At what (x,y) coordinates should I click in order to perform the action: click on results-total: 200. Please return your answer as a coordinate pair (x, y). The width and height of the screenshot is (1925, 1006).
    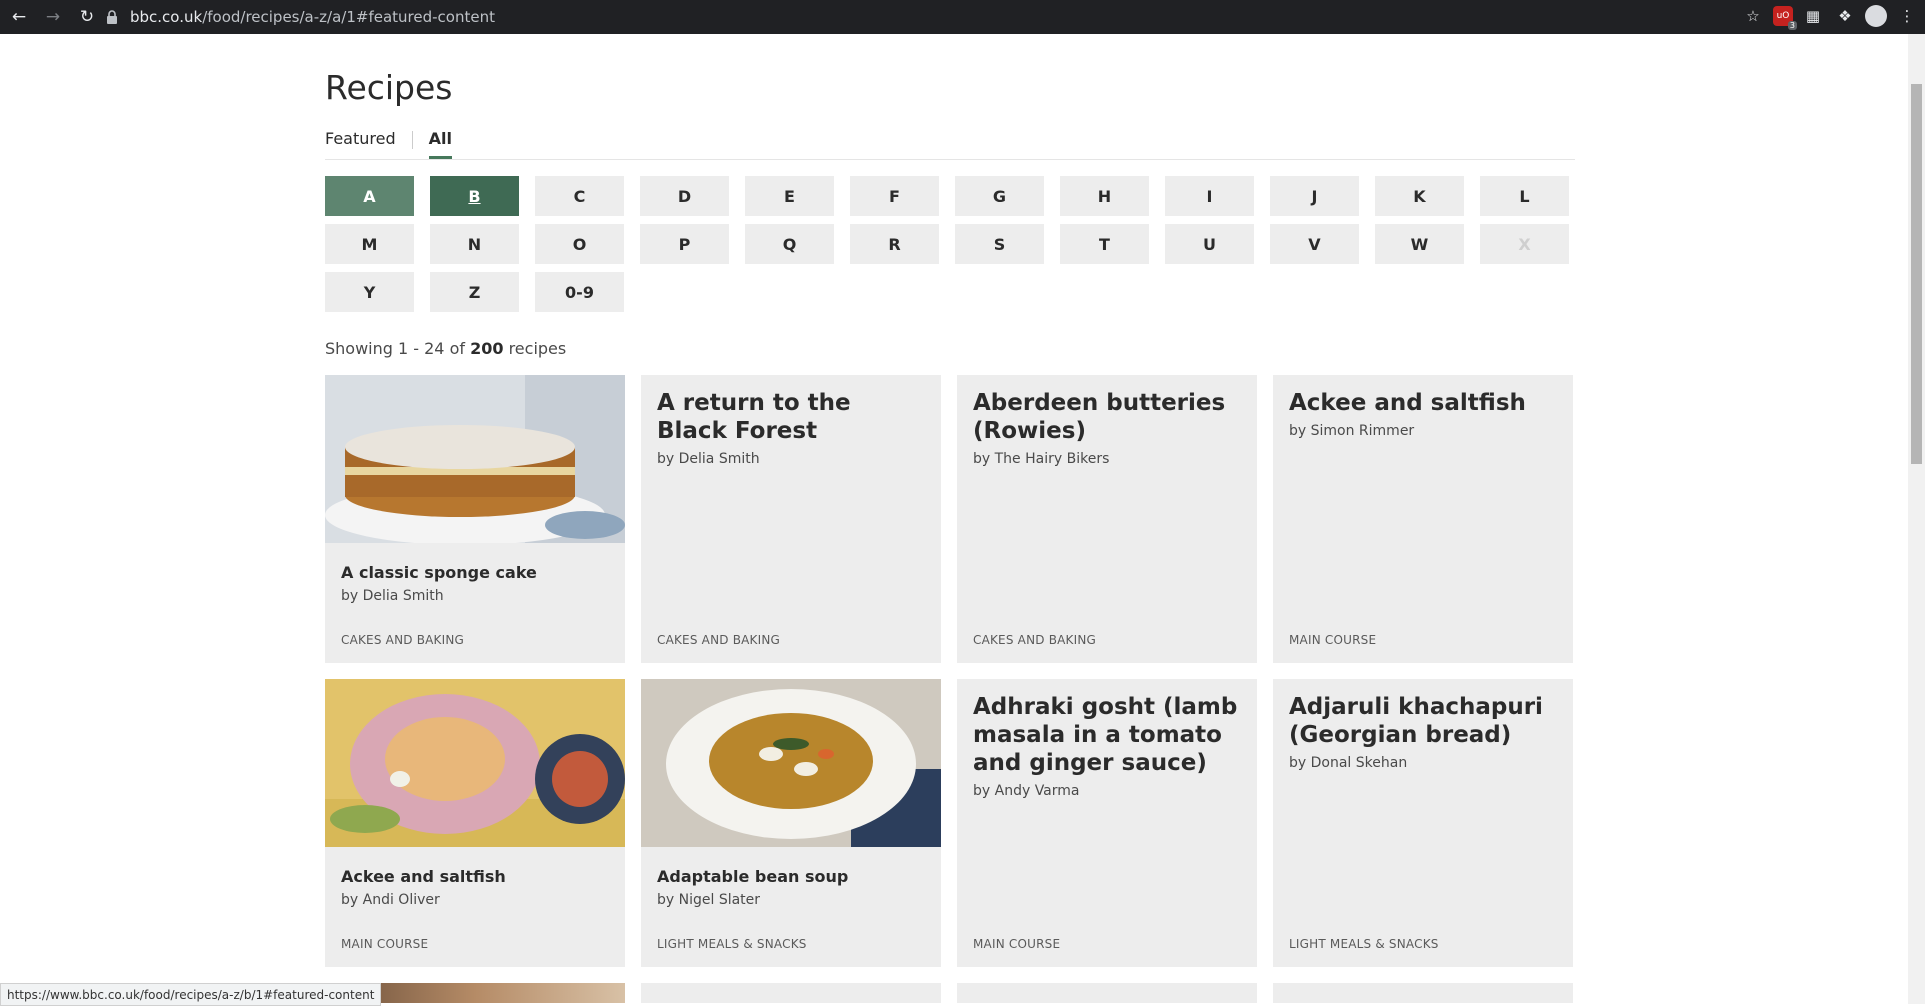
    Looking at the image, I should click on (487, 348).